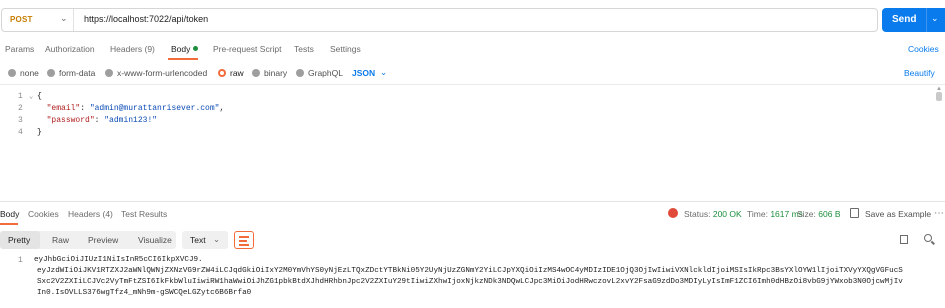 Image resolution: width=945 pixels, height=308 pixels. What do you see at coordinates (70, 120) in the screenshot?
I see `json-key-password: "password"` at bounding box center [70, 120].